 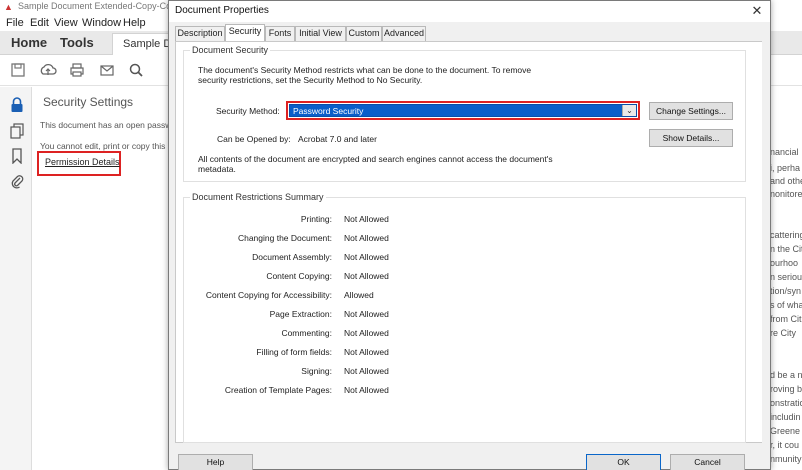 I want to click on doc-text-fragment: re City, so click(x=783, y=333).